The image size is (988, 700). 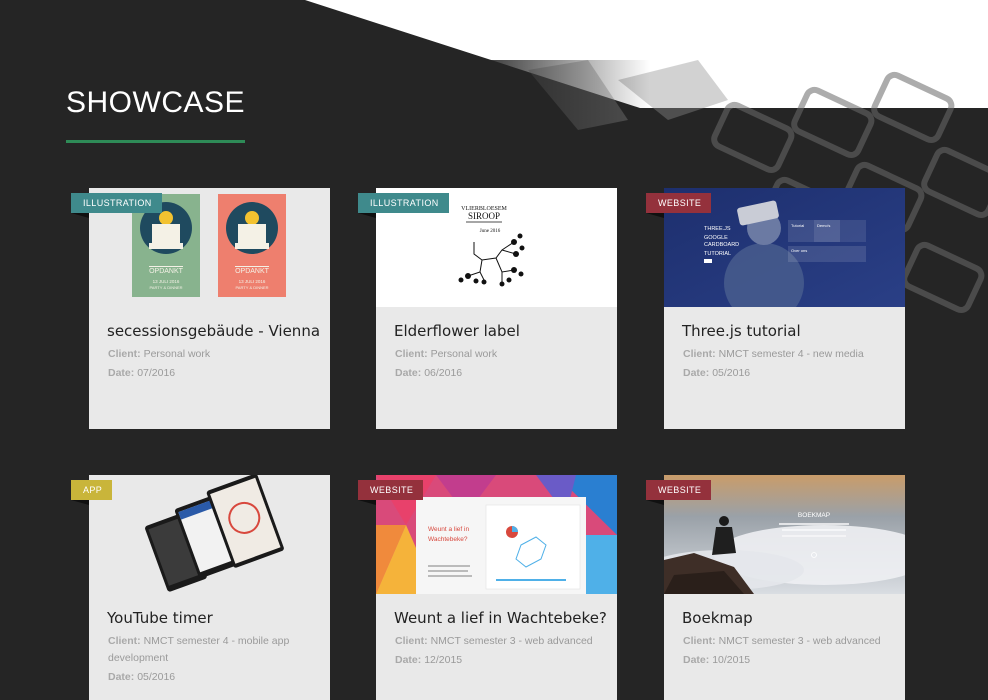 What do you see at coordinates (155, 141) in the screenshot?
I see `title-underline` at bounding box center [155, 141].